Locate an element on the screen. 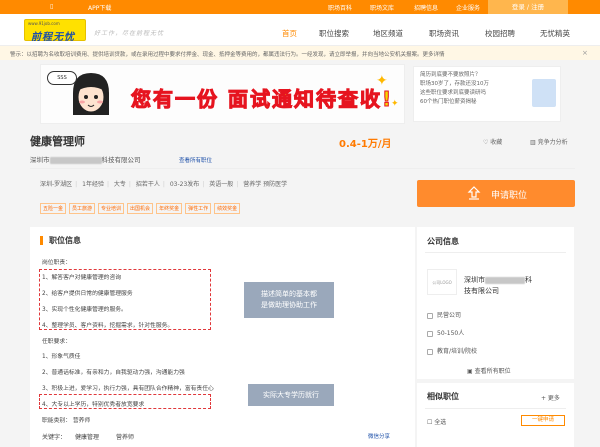 This screenshot has height=447, width=600. view-all-label: 查看所有职位 is located at coordinates (492, 371).